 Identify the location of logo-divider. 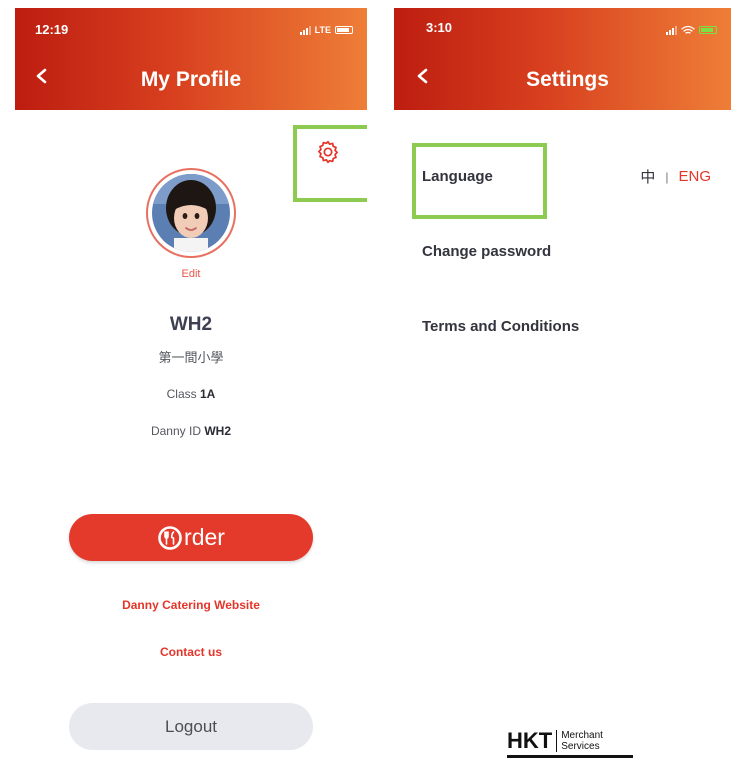
(557, 741).